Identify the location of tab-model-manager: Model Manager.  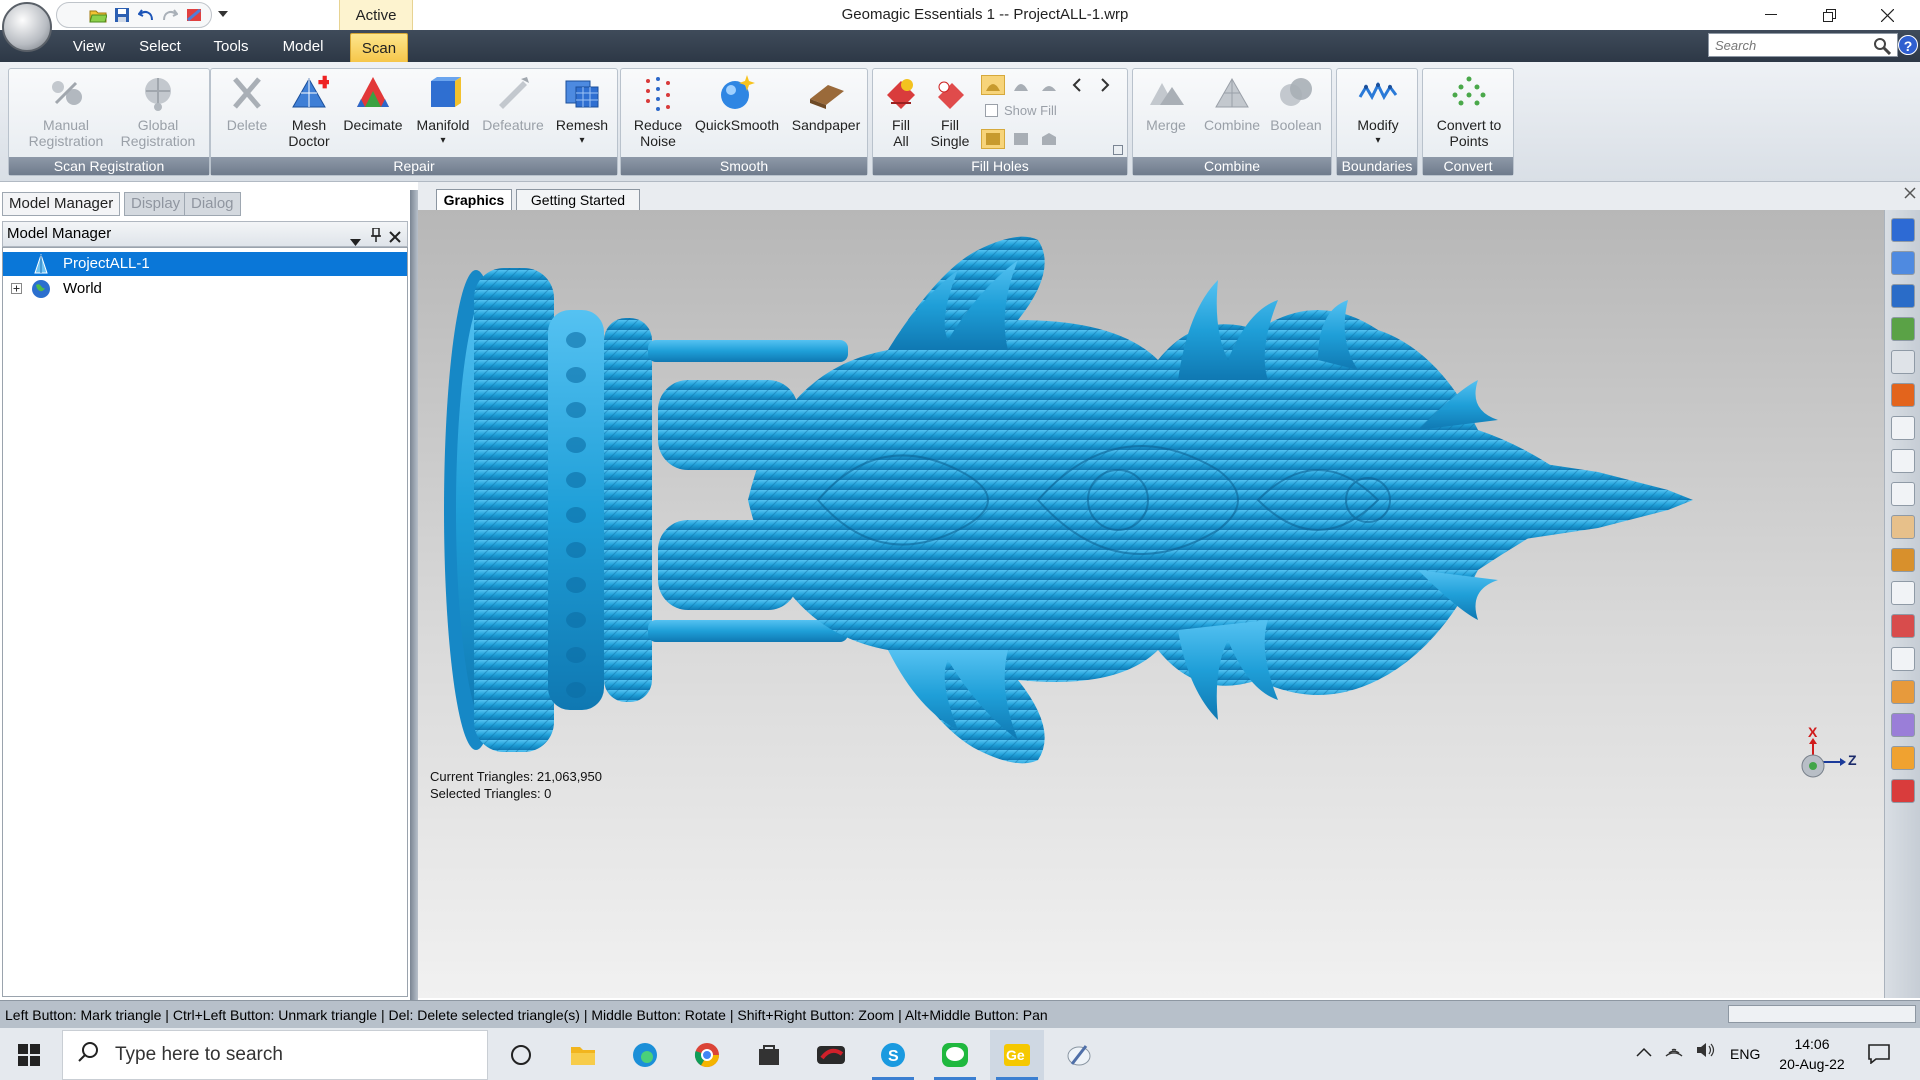
(61, 204).